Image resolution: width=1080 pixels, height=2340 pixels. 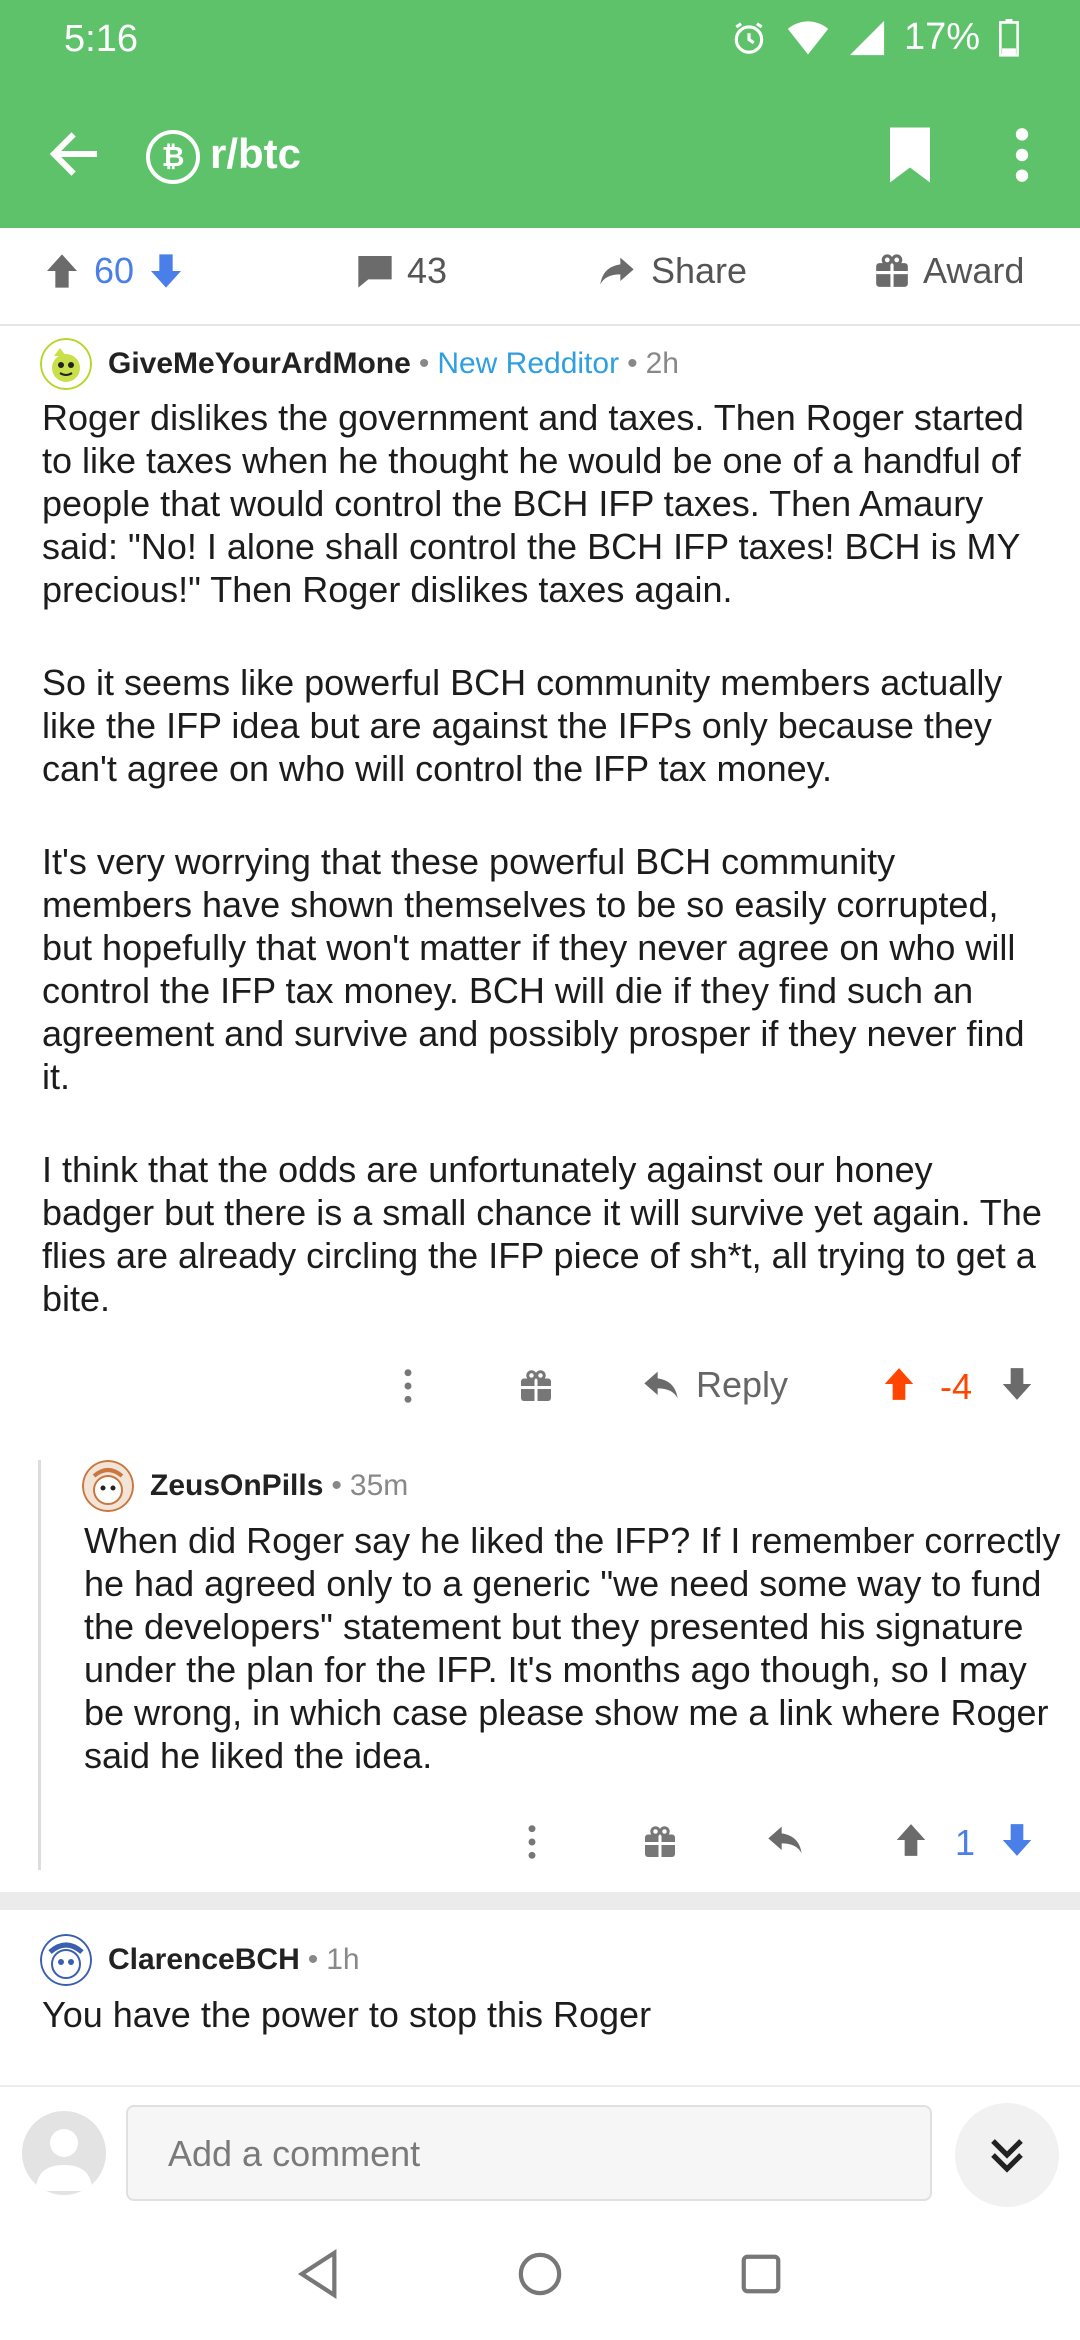 What do you see at coordinates (867, 37) in the screenshot?
I see `signal-icon` at bounding box center [867, 37].